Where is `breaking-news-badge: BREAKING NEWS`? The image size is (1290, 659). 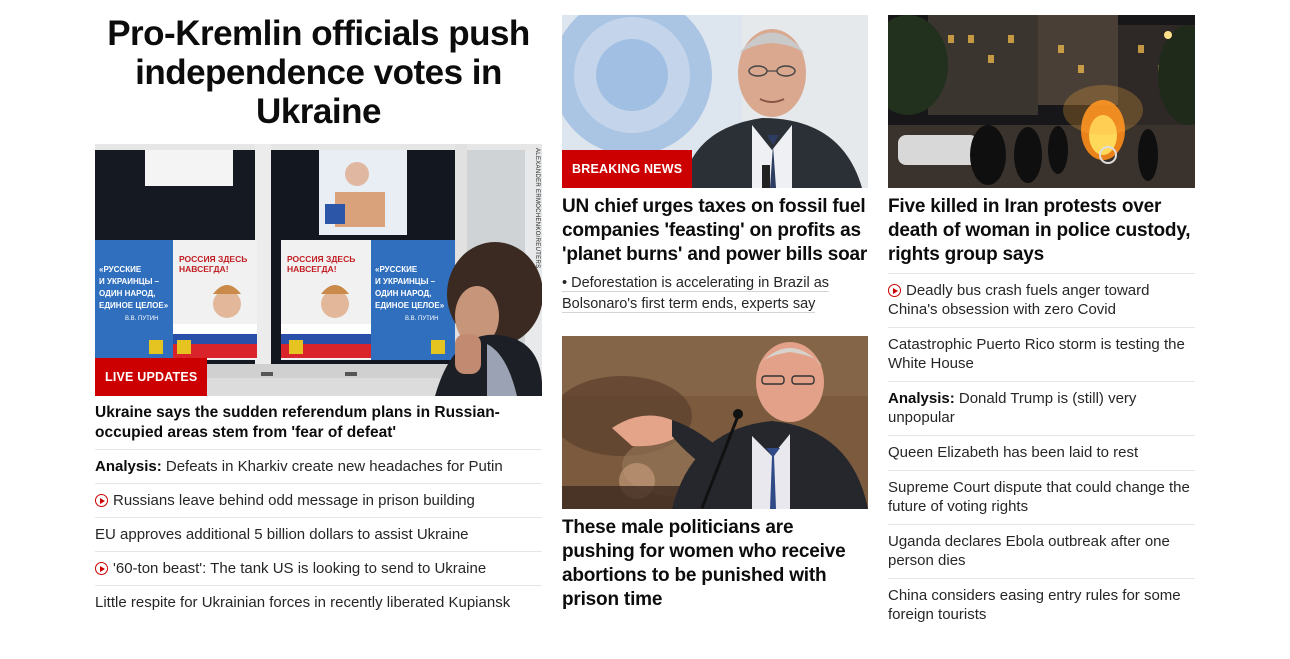 breaking-news-badge: BREAKING NEWS is located at coordinates (627, 169).